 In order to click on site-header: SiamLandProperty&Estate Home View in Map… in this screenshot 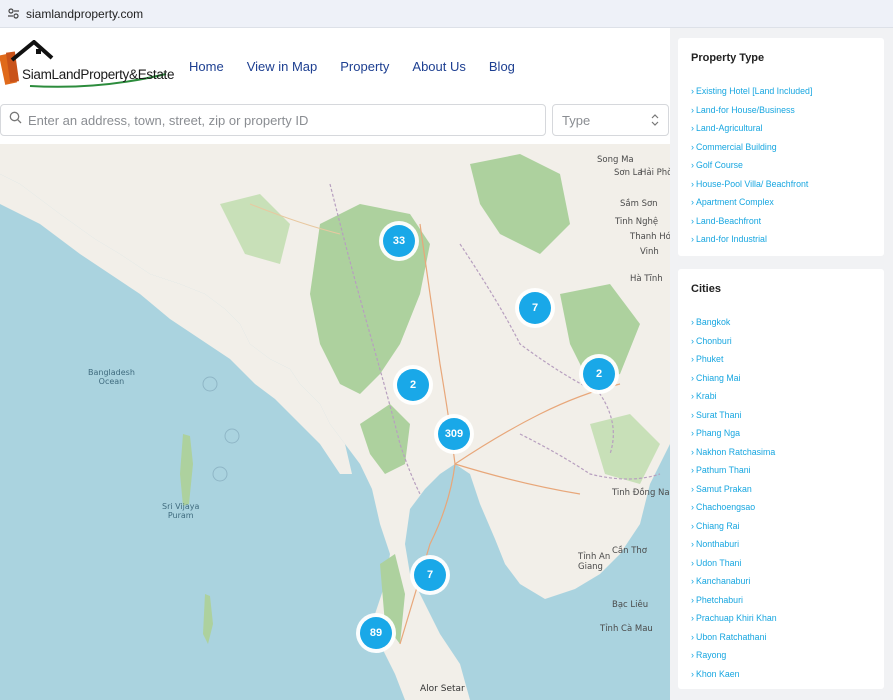, I will do `click(335, 66)`.